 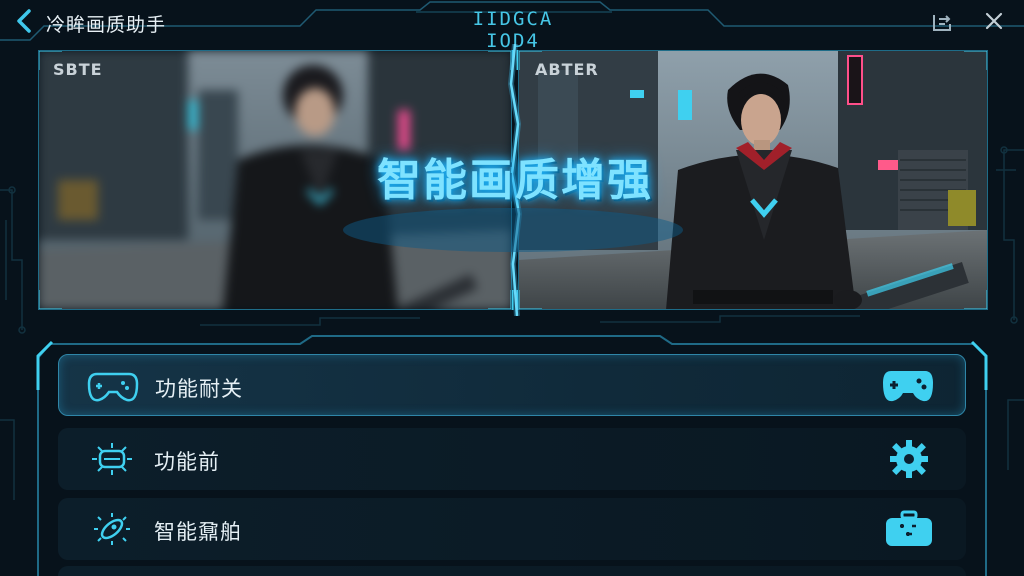 I want to click on center-title: IIDGCA IOD4, so click(x=513, y=30).